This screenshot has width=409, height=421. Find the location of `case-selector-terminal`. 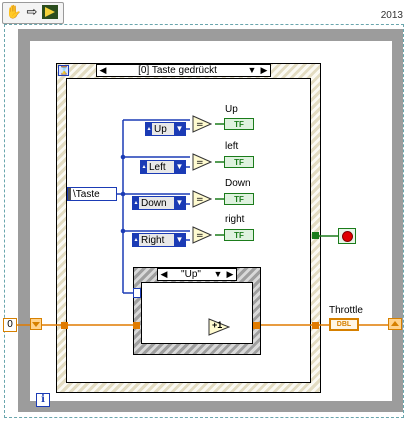

case-selector-terminal is located at coordinates (137, 293).